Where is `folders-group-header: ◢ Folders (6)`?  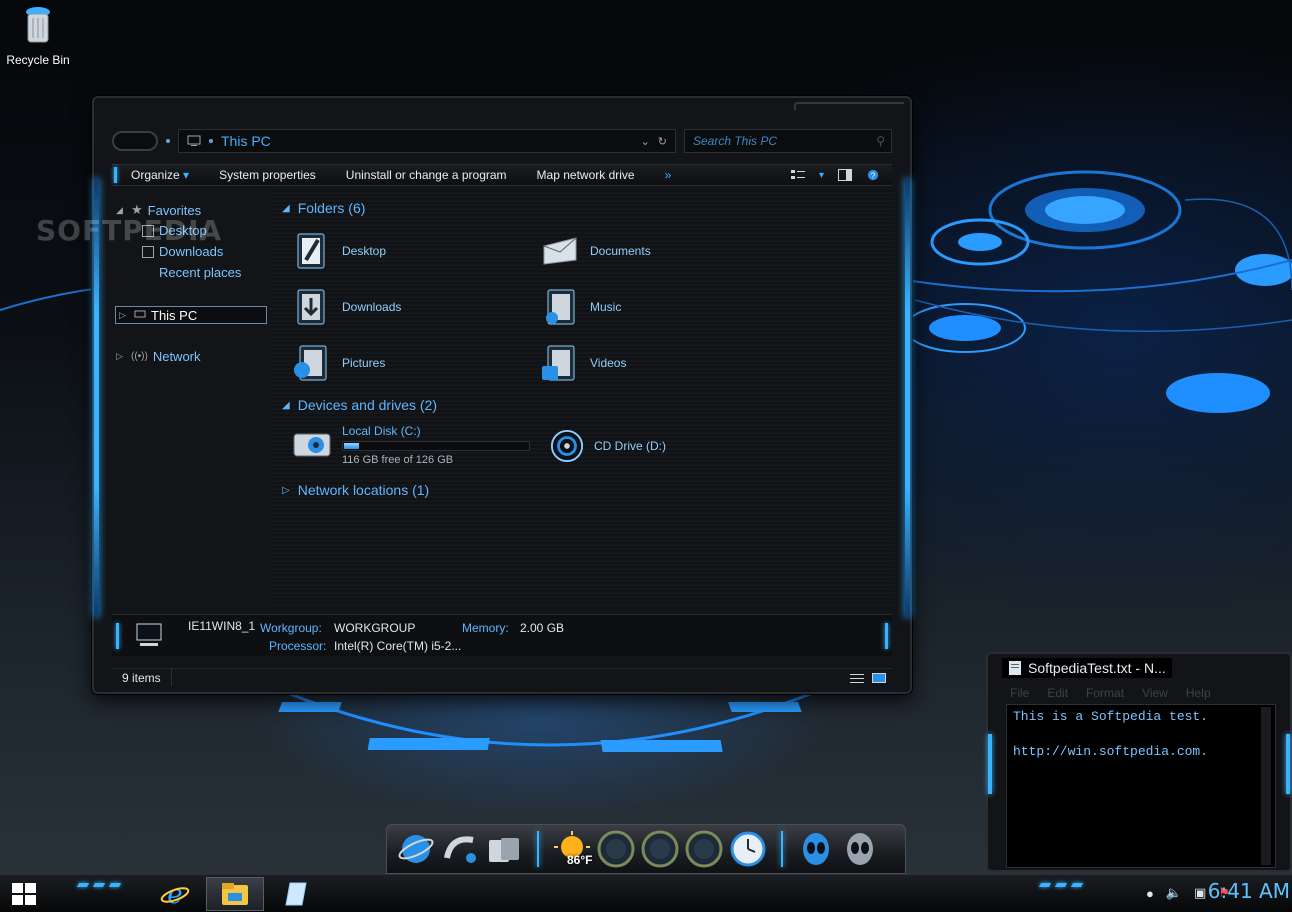 folders-group-header: ◢ Folders (6) is located at coordinates (323, 208).